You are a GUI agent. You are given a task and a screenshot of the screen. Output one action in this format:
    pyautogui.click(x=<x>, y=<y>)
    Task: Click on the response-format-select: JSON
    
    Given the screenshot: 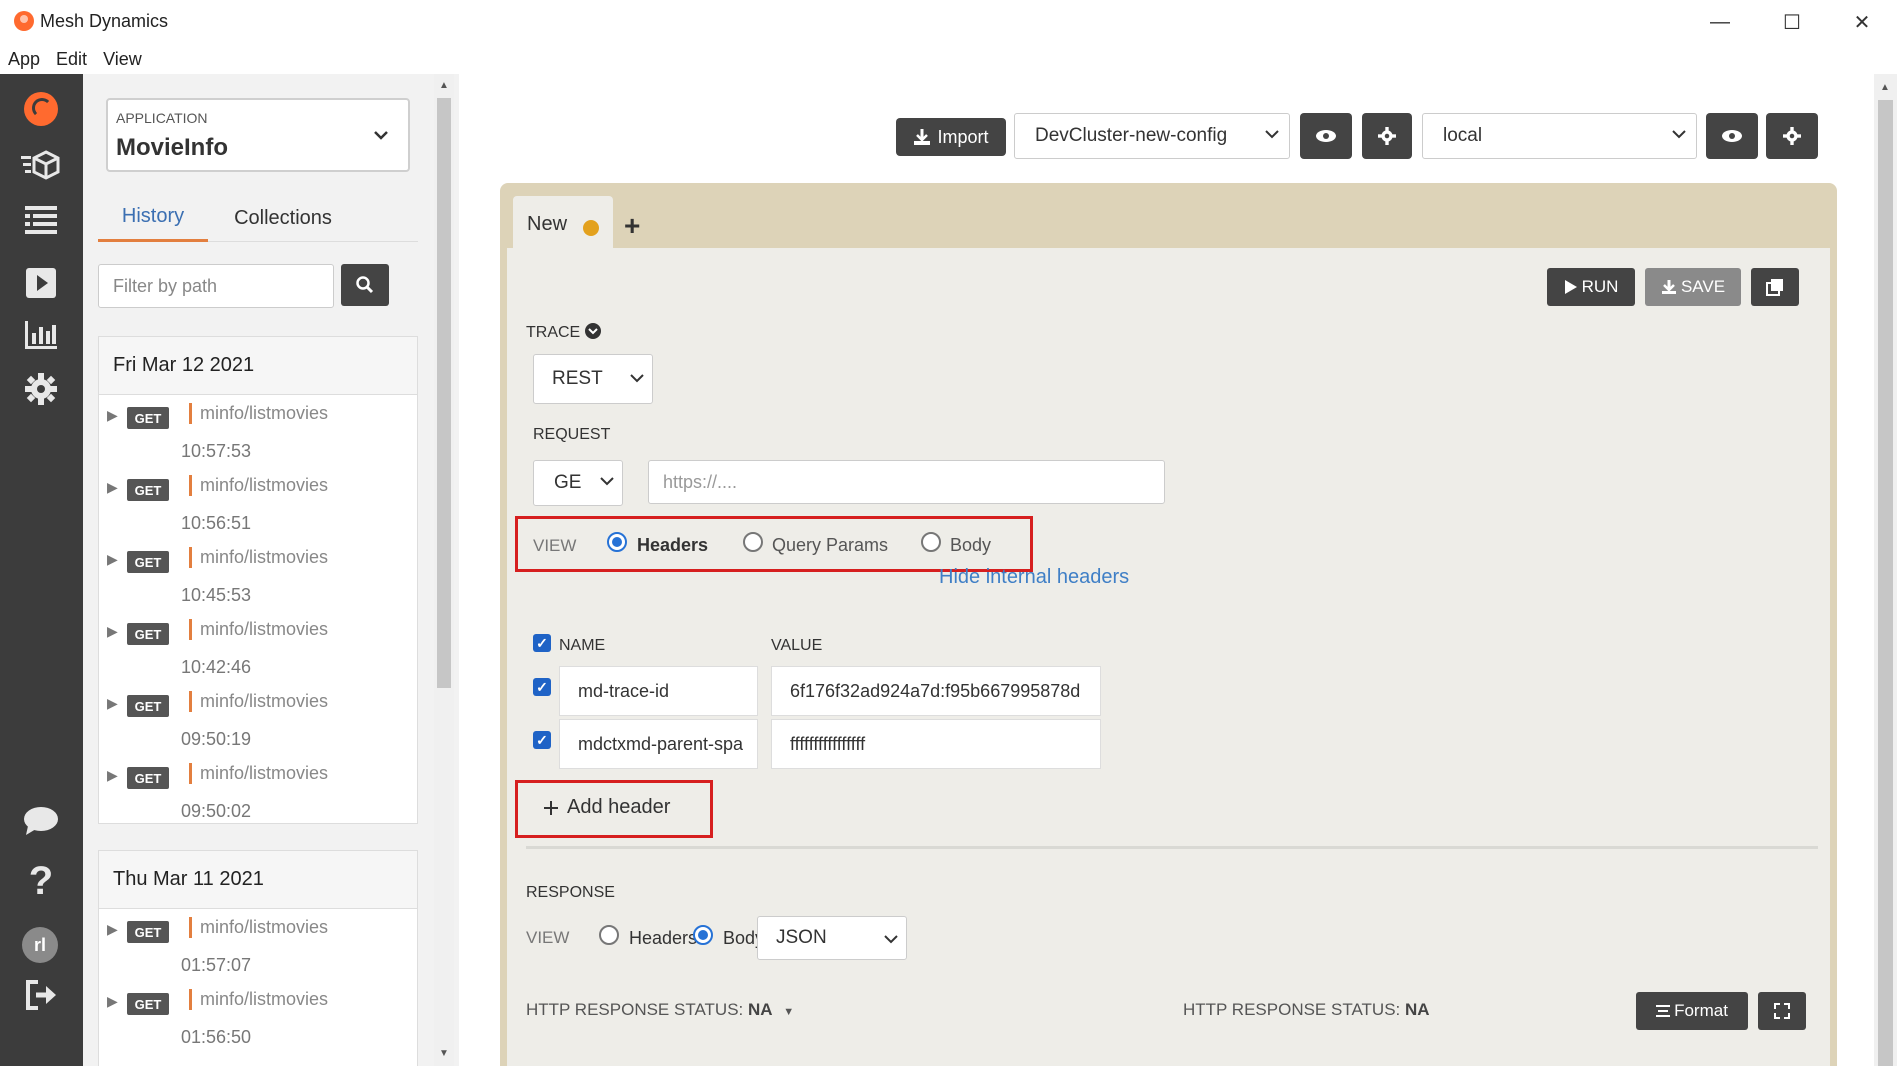 What is the action you would take?
    pyautogui.click(x=832, y=938)
    